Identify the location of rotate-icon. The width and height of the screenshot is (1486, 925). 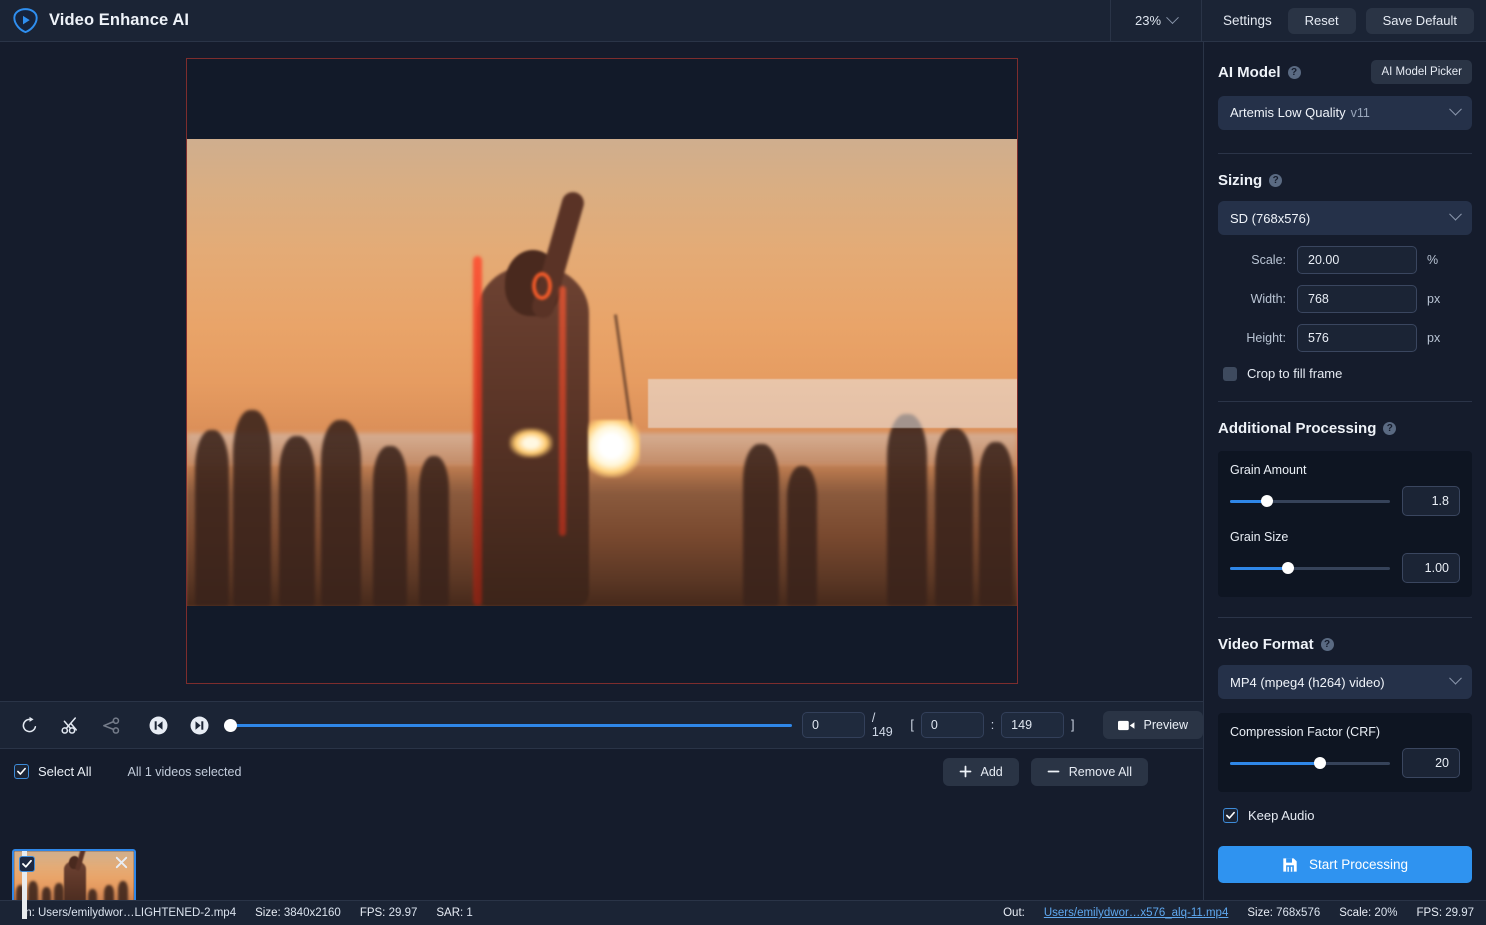
(29, 725).